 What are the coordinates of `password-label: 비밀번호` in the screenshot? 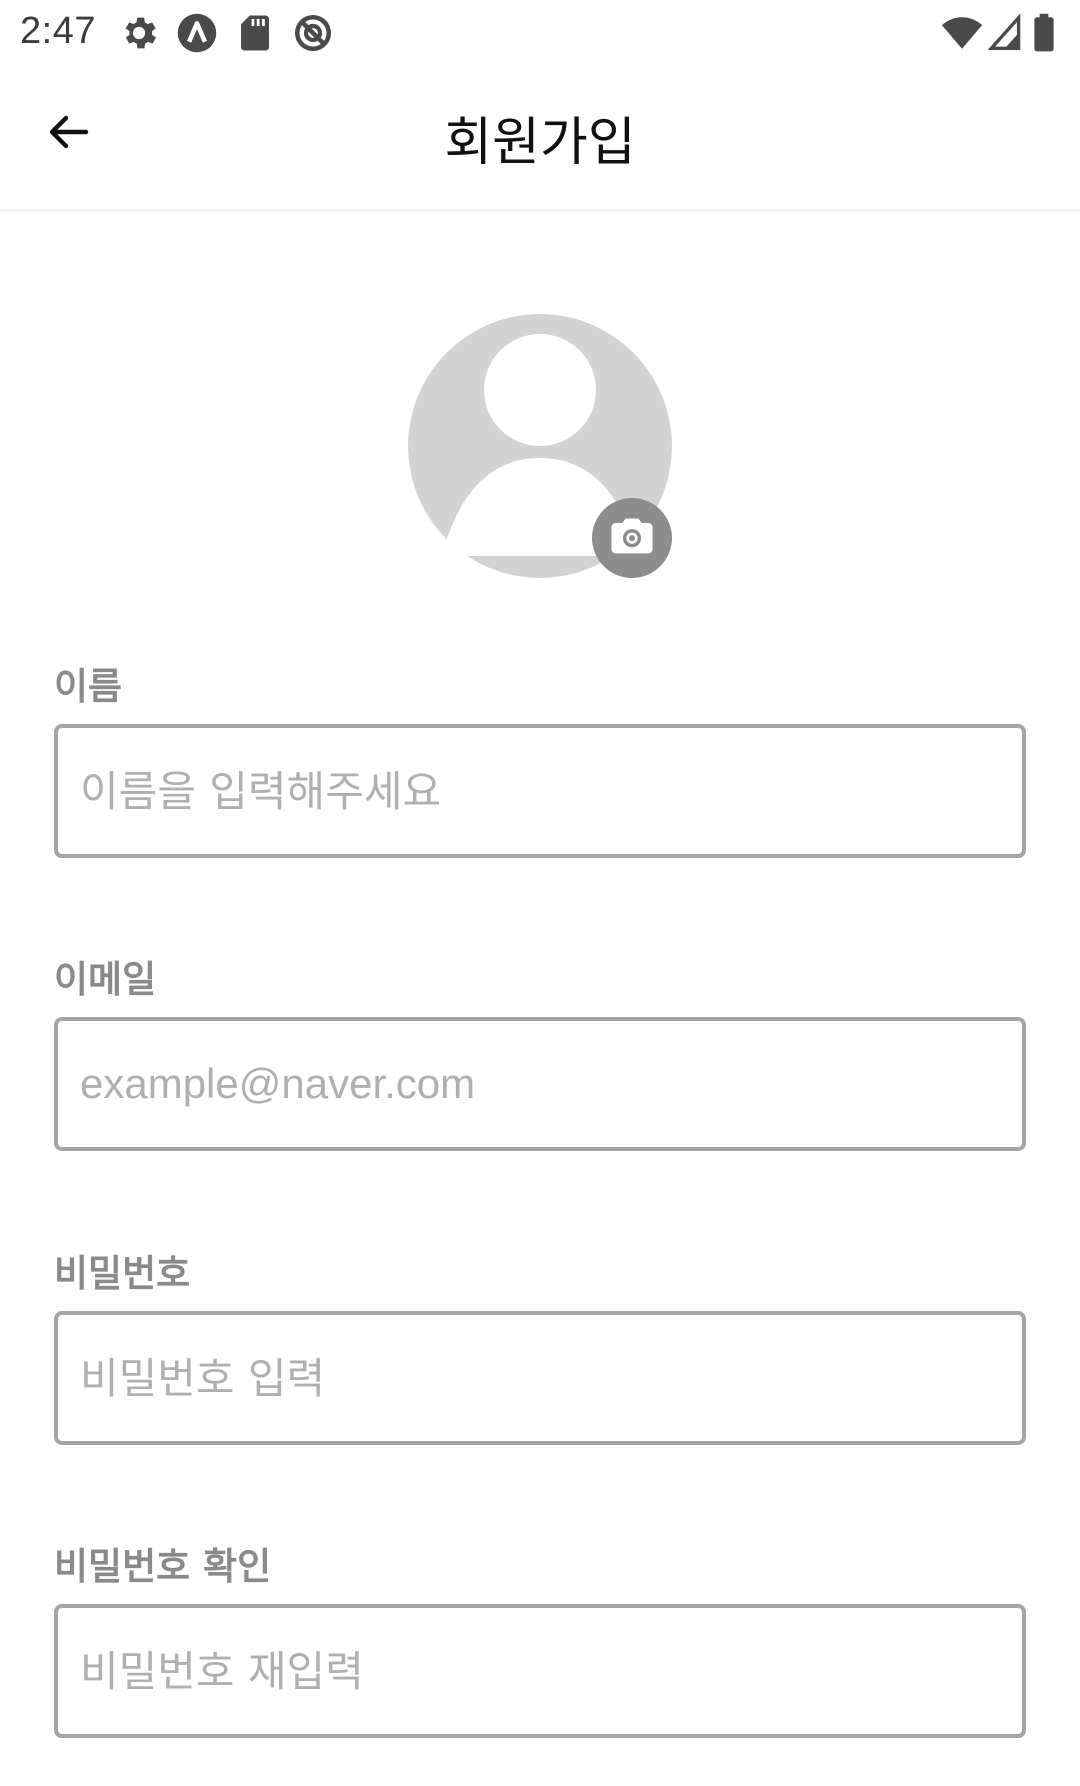 It's located at (122, 1273).